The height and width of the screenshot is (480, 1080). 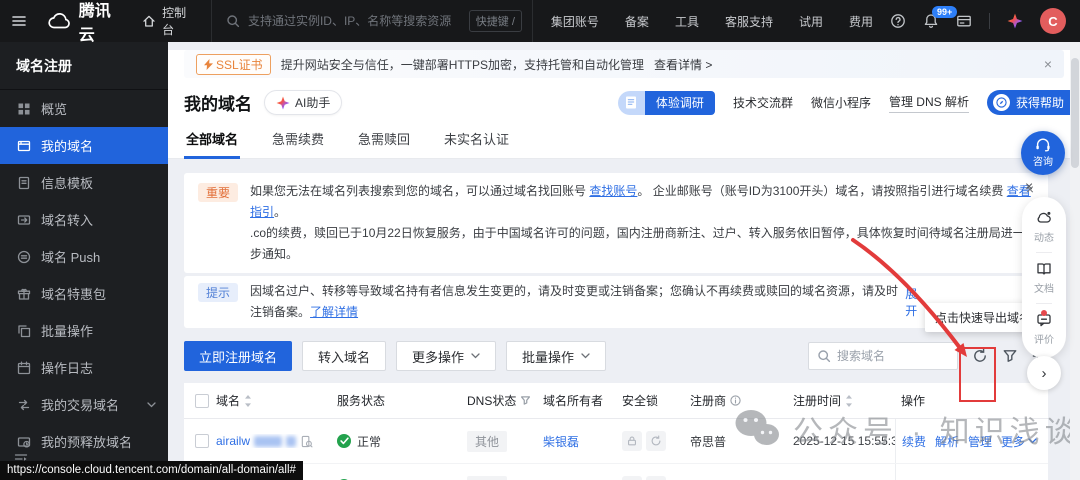 I want to click on ssl-badge: SSL证书, so click(x=233, y=64).